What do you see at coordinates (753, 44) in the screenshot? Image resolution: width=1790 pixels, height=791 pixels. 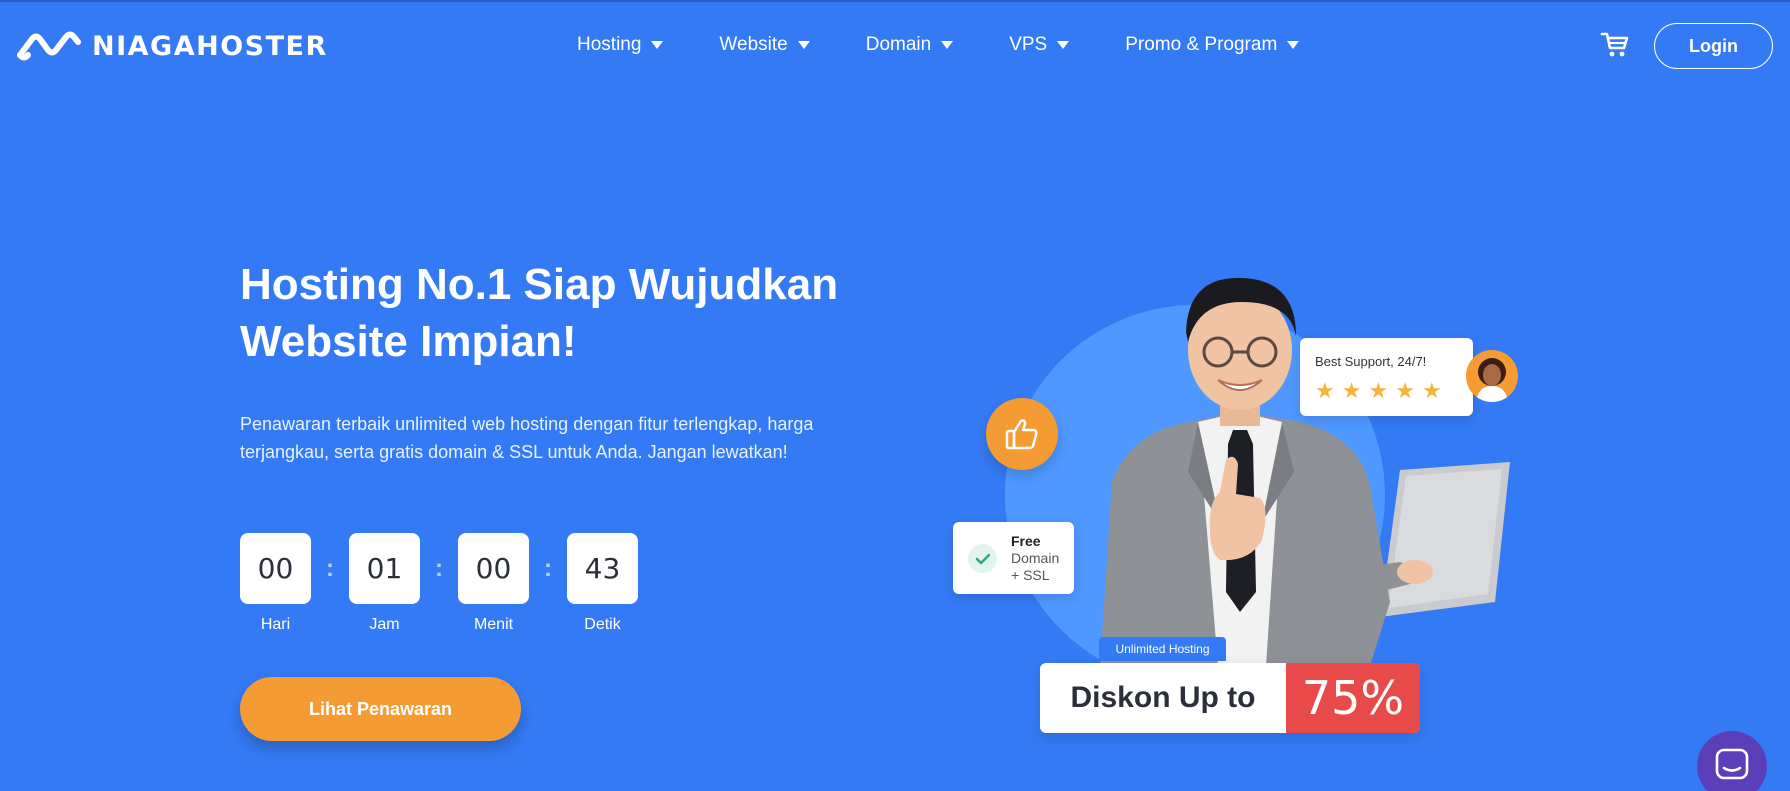 I see `nav-item-label: Website` at bounding box center [753, 44].